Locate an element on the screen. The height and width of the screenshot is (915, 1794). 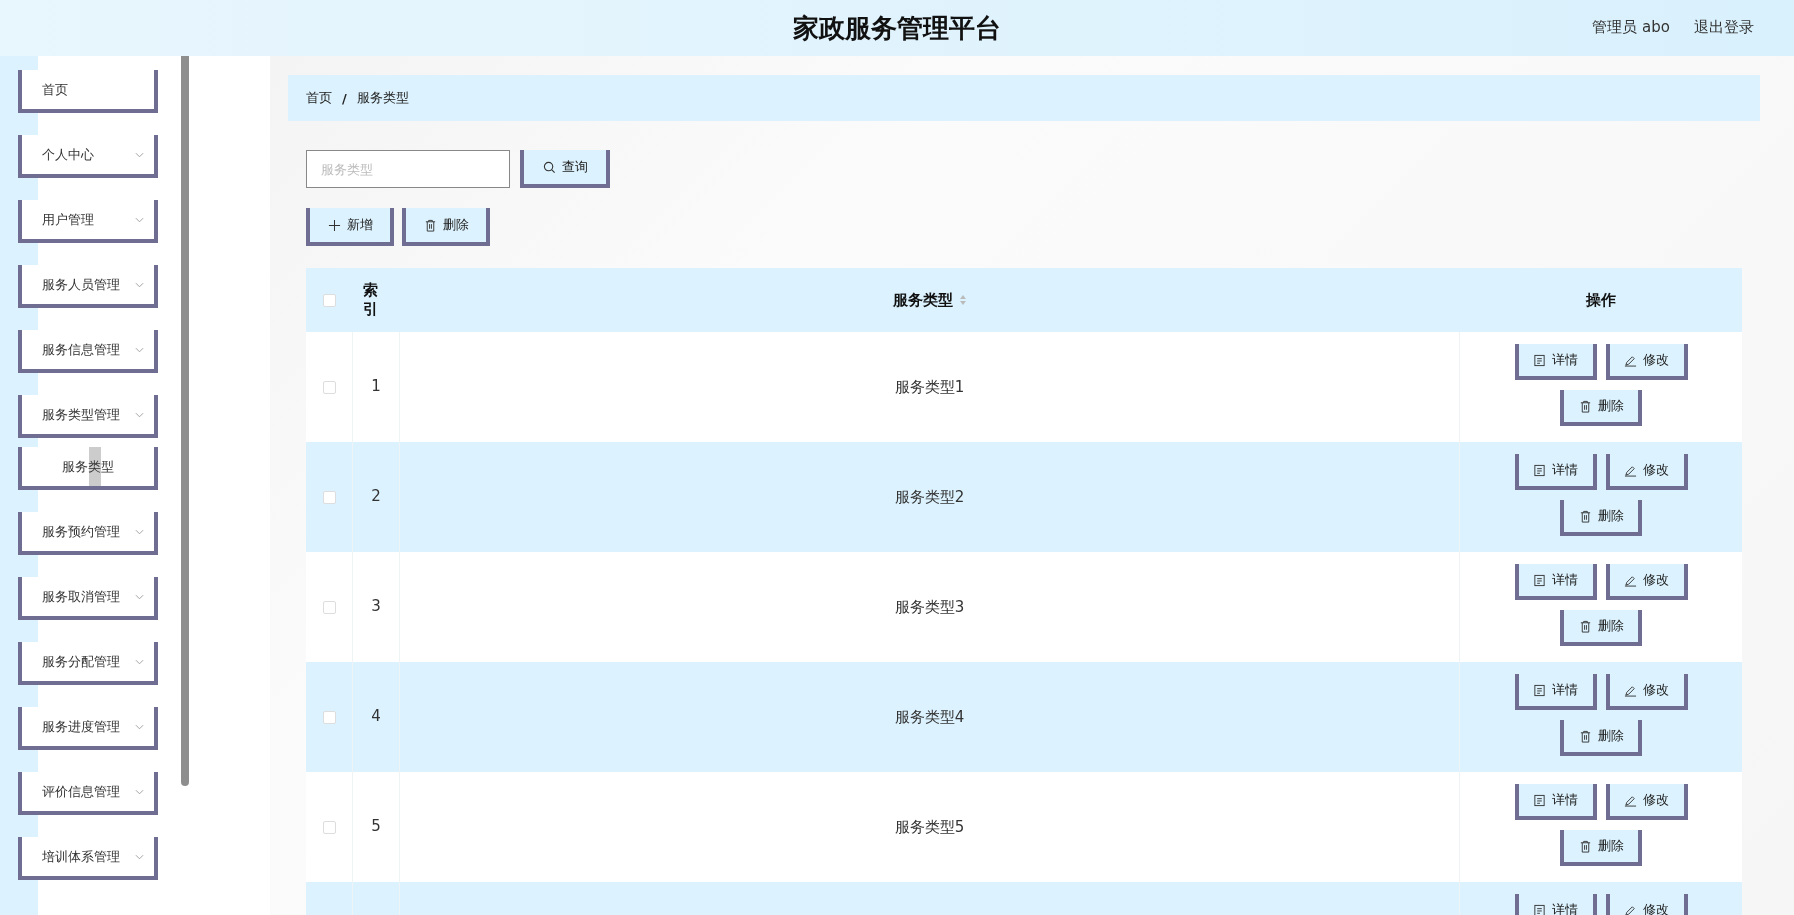
menu-item: 服务预约管理 is located at coordinates (88, 533).